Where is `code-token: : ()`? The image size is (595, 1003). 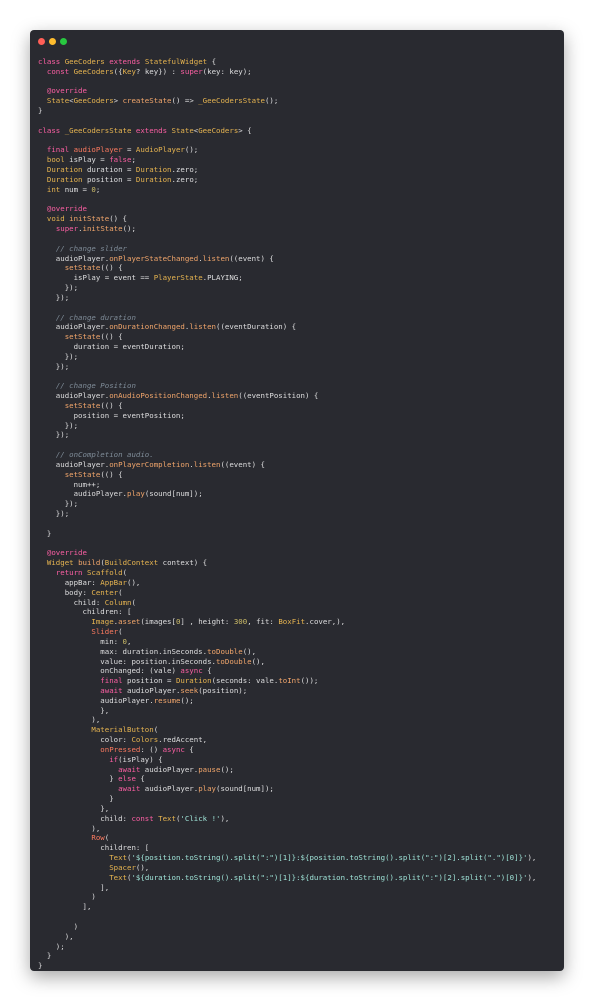 code-token: : () is located at coordinates (151, 749).